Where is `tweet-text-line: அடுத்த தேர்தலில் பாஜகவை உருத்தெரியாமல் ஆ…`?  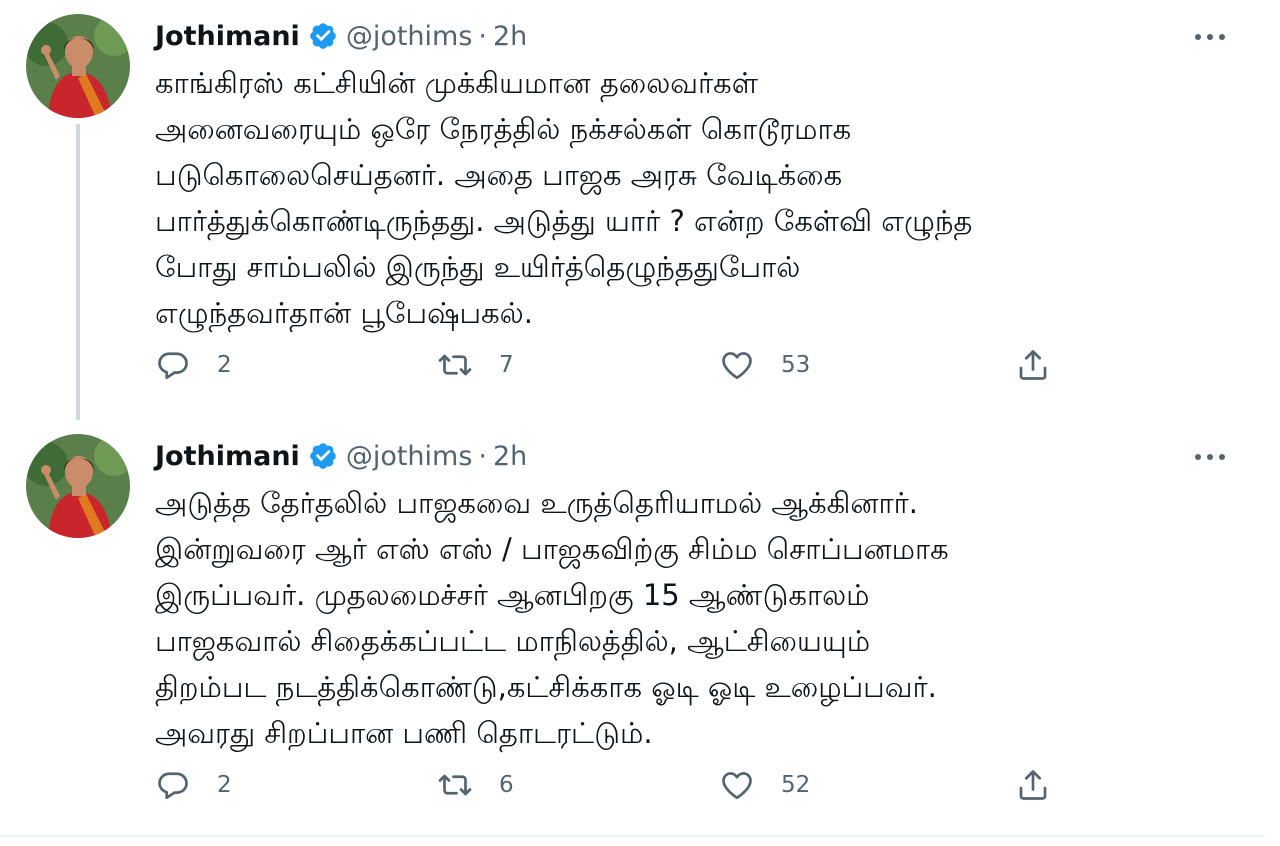
tweet-text-line: அடுத்த தேர்தலில் பாஜகவை உருத்தெரியாமல் ஆ… is located at coordinates (537, 503).